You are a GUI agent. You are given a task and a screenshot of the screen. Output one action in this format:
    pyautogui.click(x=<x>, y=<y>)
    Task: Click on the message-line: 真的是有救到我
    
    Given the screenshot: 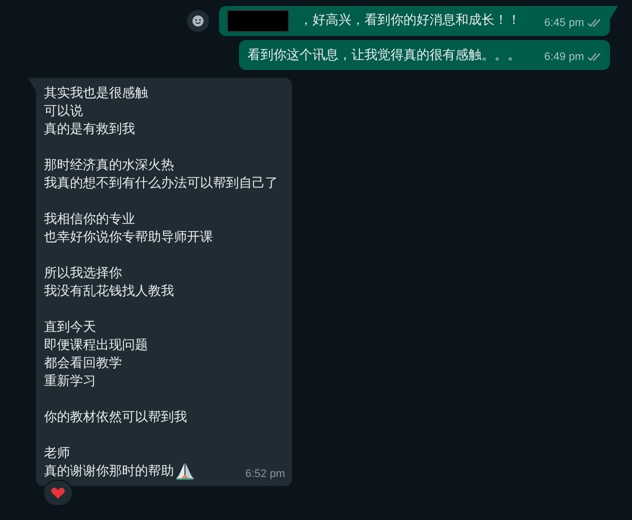 What is the action you would take?
    pyautogui.click(x=90, y=129)
    